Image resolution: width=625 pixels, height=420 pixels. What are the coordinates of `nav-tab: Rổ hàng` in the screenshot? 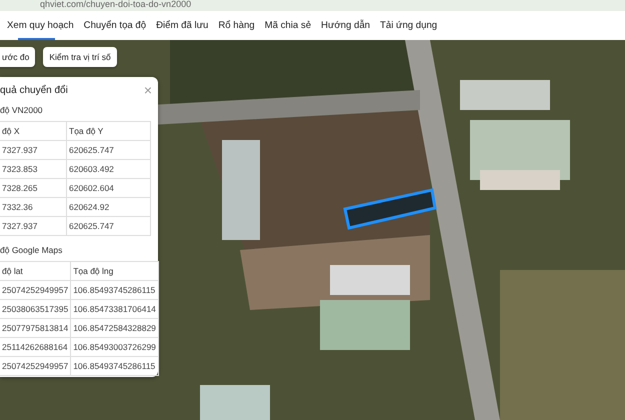 It's located at (236, 25).